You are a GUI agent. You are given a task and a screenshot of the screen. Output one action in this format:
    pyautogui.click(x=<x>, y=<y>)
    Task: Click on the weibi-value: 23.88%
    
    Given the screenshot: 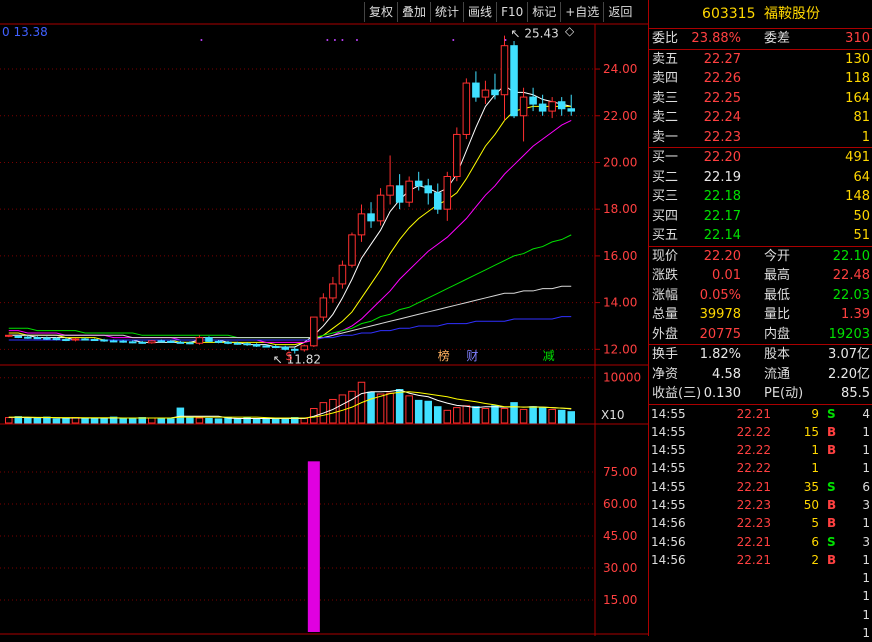 What is the action you would take?
    pyautogui.click(x=716, y=39)
    